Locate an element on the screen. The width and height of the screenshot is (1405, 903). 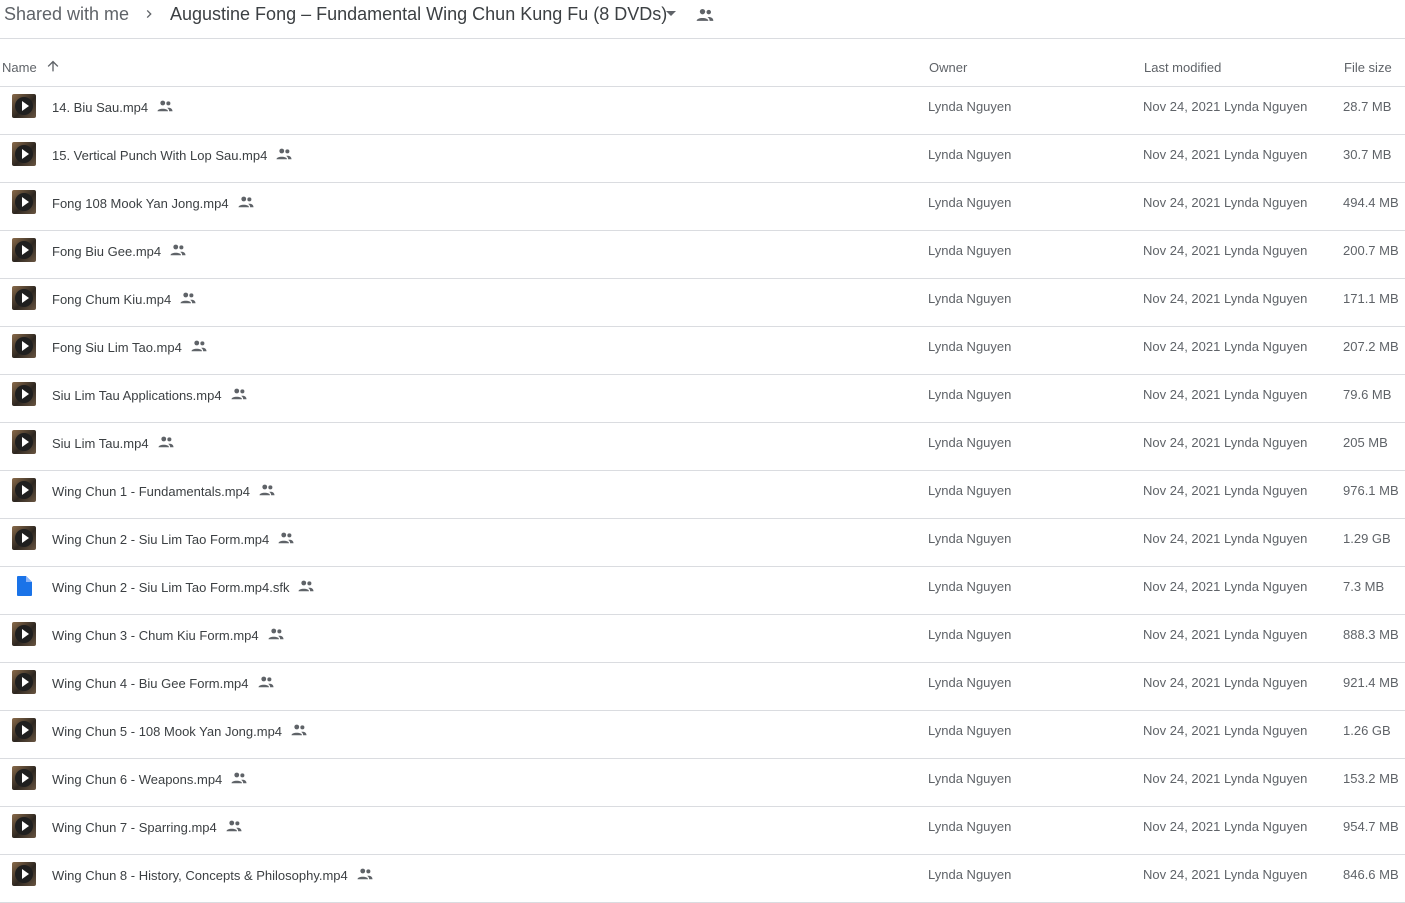
file-name-cell: Fong Chum Kiu.mp4 is located at coordinates (124, 299).